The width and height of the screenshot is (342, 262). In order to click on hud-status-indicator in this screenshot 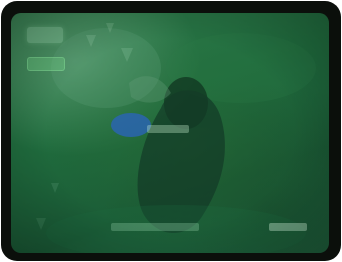, I will do `click(46, 64)`.